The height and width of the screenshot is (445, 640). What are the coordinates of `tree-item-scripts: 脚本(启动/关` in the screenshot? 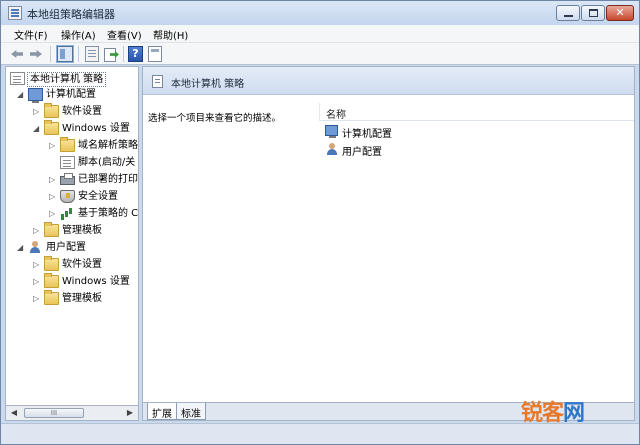 It's located at (72, 163).